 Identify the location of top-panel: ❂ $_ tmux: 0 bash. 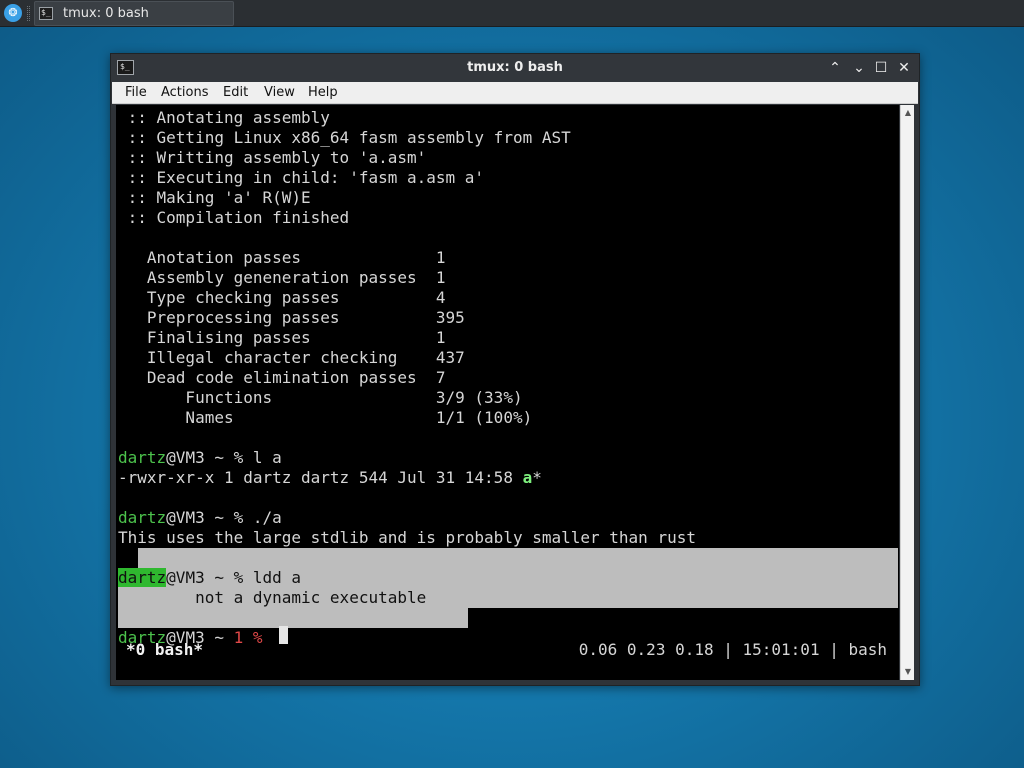
(512, 13).